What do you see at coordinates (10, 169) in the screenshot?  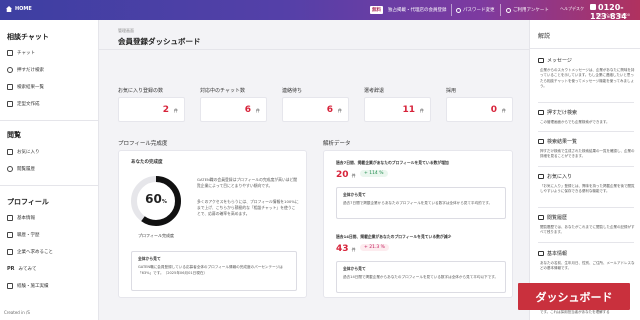 I see `clock-icon` at bounding box center [10, 169].